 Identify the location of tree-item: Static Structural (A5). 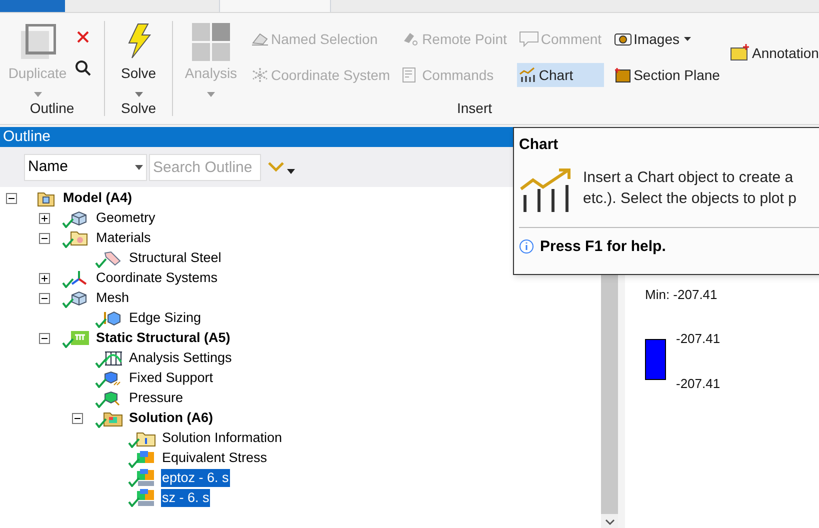
(163, 338).